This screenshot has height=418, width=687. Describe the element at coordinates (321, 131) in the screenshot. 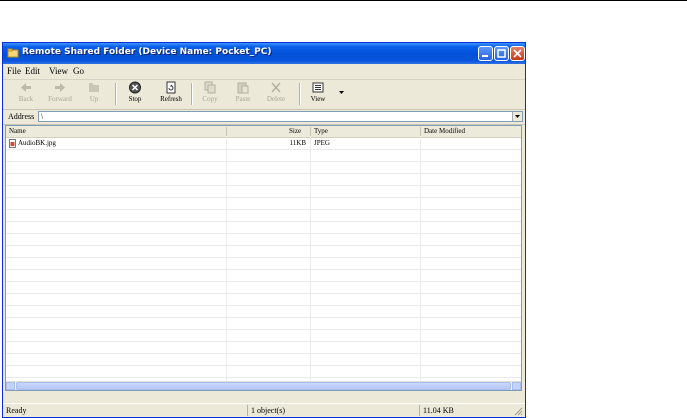

I see `column-type-header: Type` at that location.